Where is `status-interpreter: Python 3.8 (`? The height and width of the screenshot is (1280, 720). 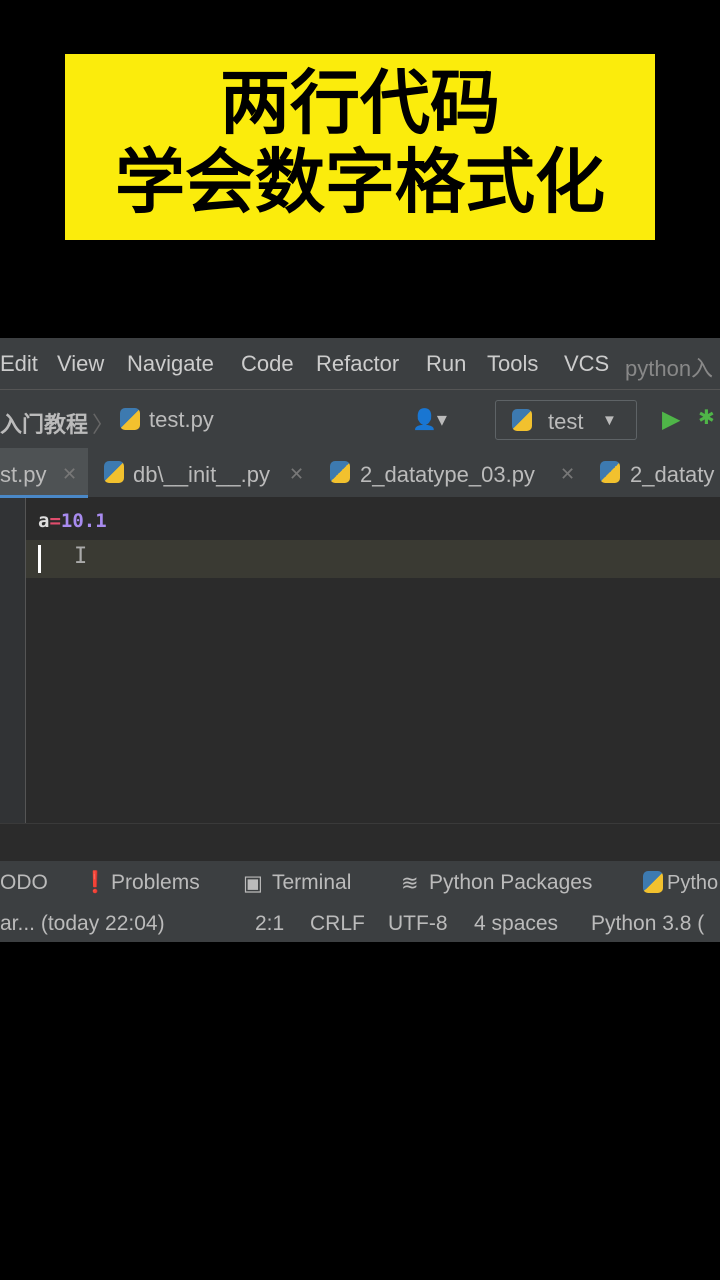
status-interpreter: Python 3.8 ( is located at coordinates (647, 924).